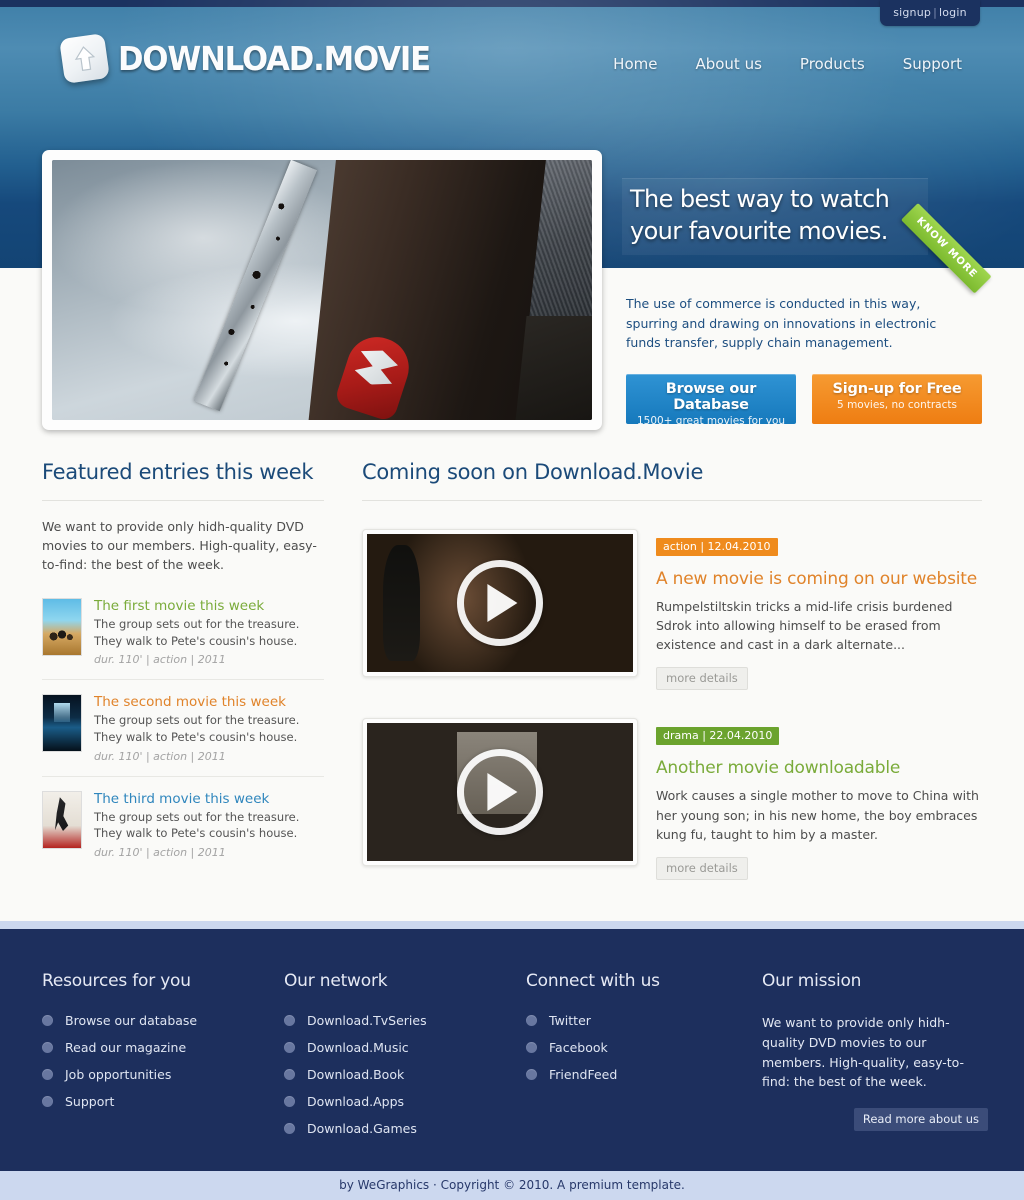 The image size is (1024, 1200). I want to click on footer-link-label: Read our magazine, so click(126, 1047).